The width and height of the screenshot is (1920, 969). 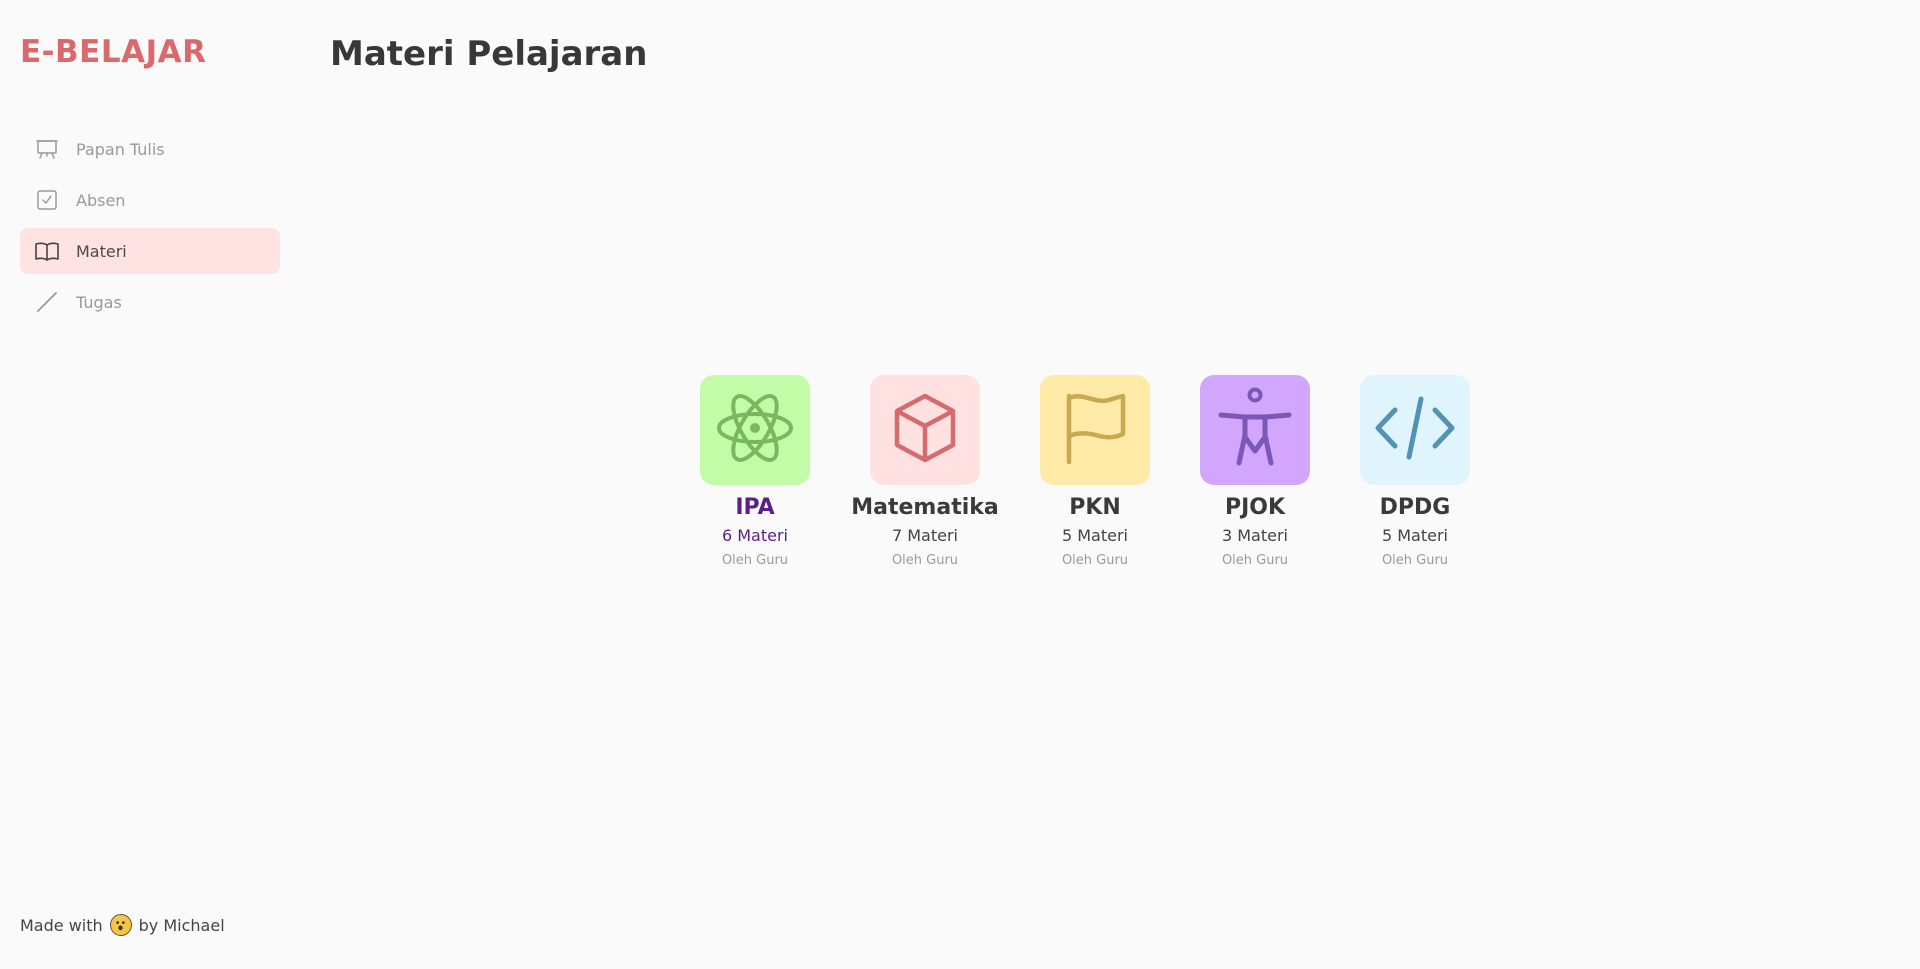 I want to click on subject-count: 6 Materi, so click(x=754, y=535).